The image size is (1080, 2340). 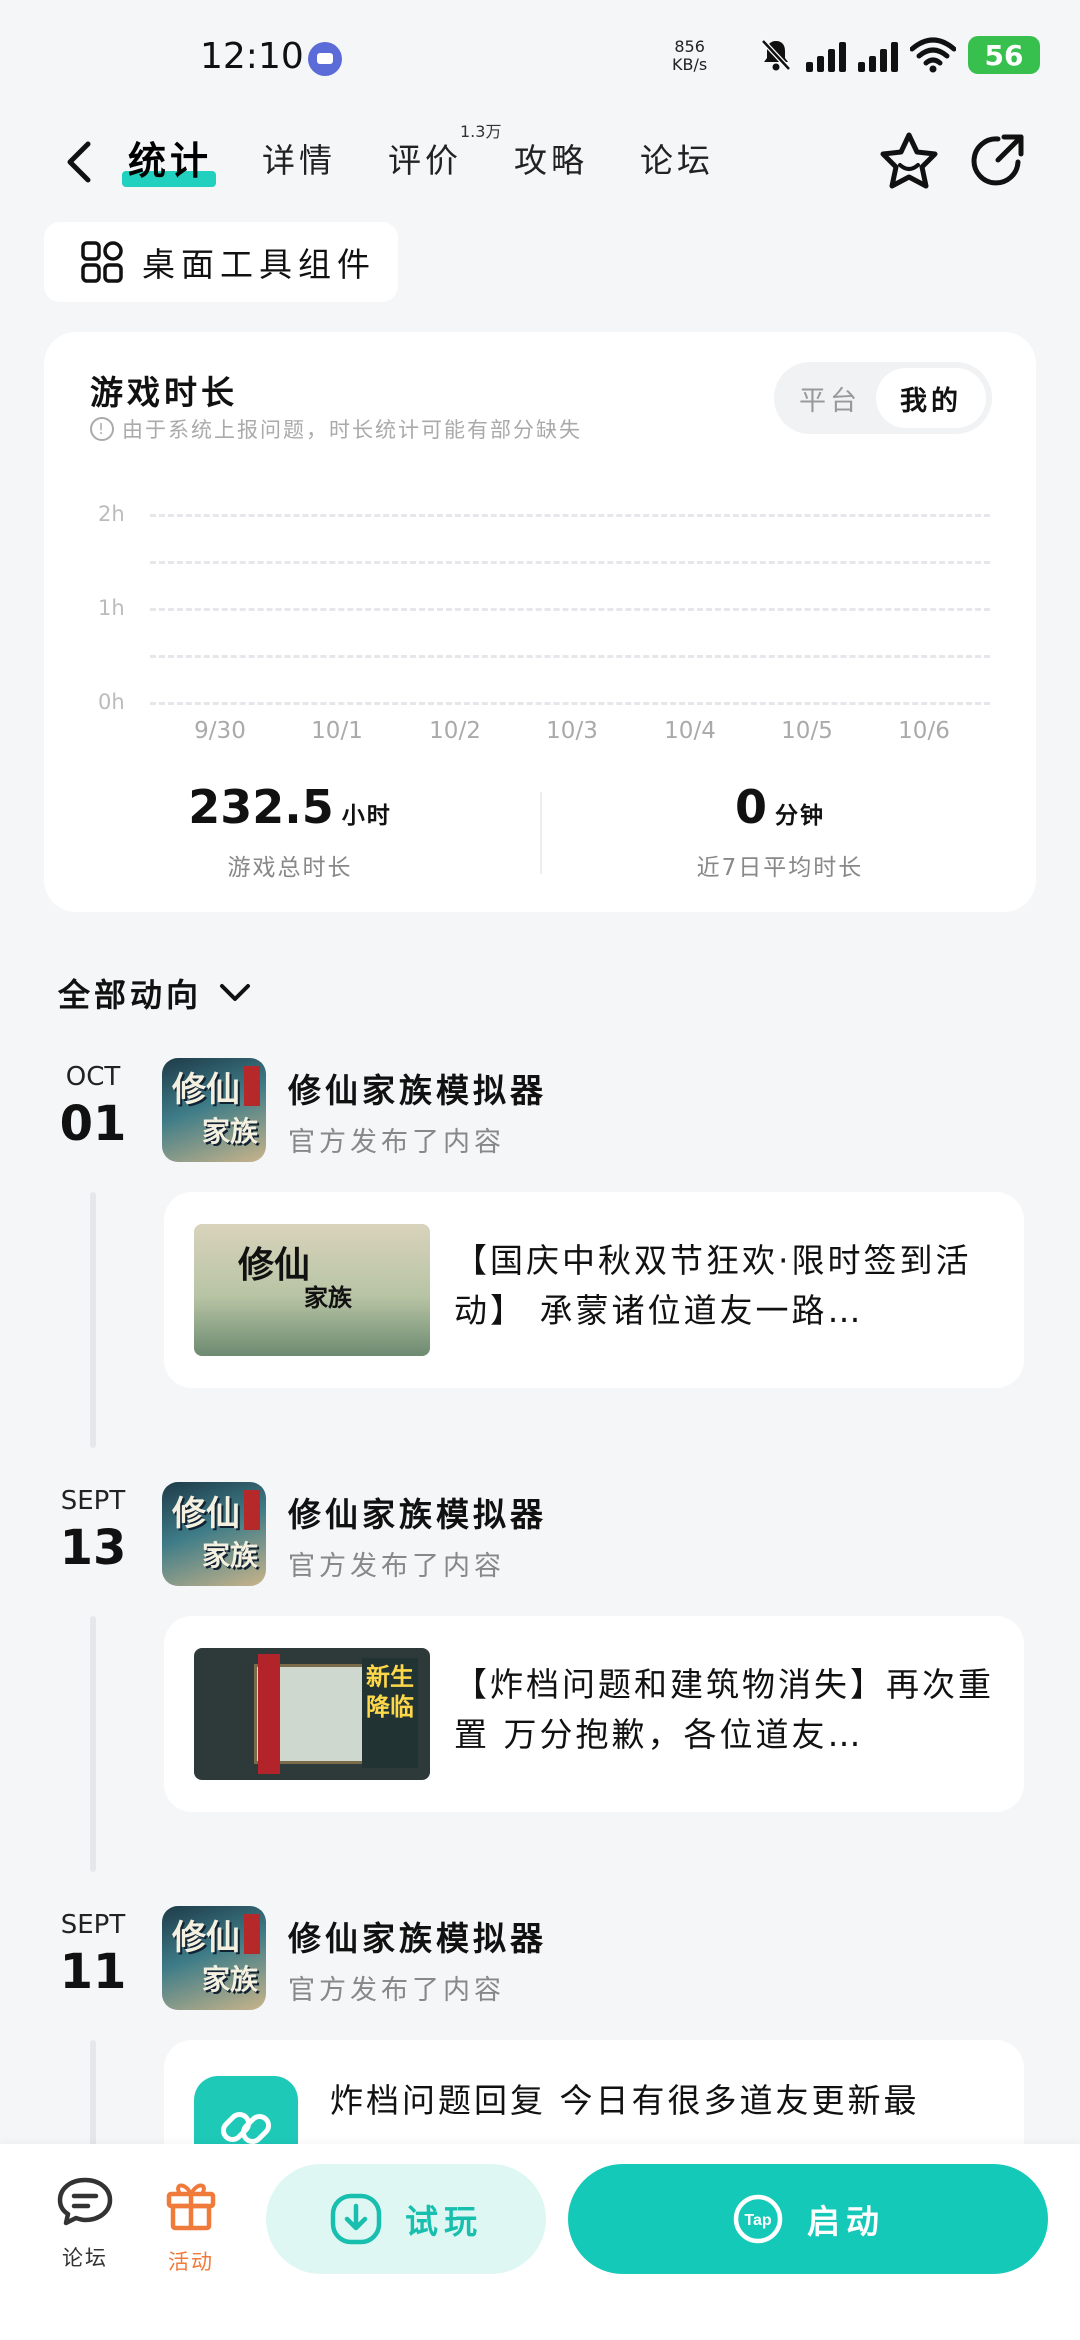 What do you see at coordinates (290, 868) in the screenshot?
I see `total-play-time-label: 游戏总时长` at bounding box center [290, 868].